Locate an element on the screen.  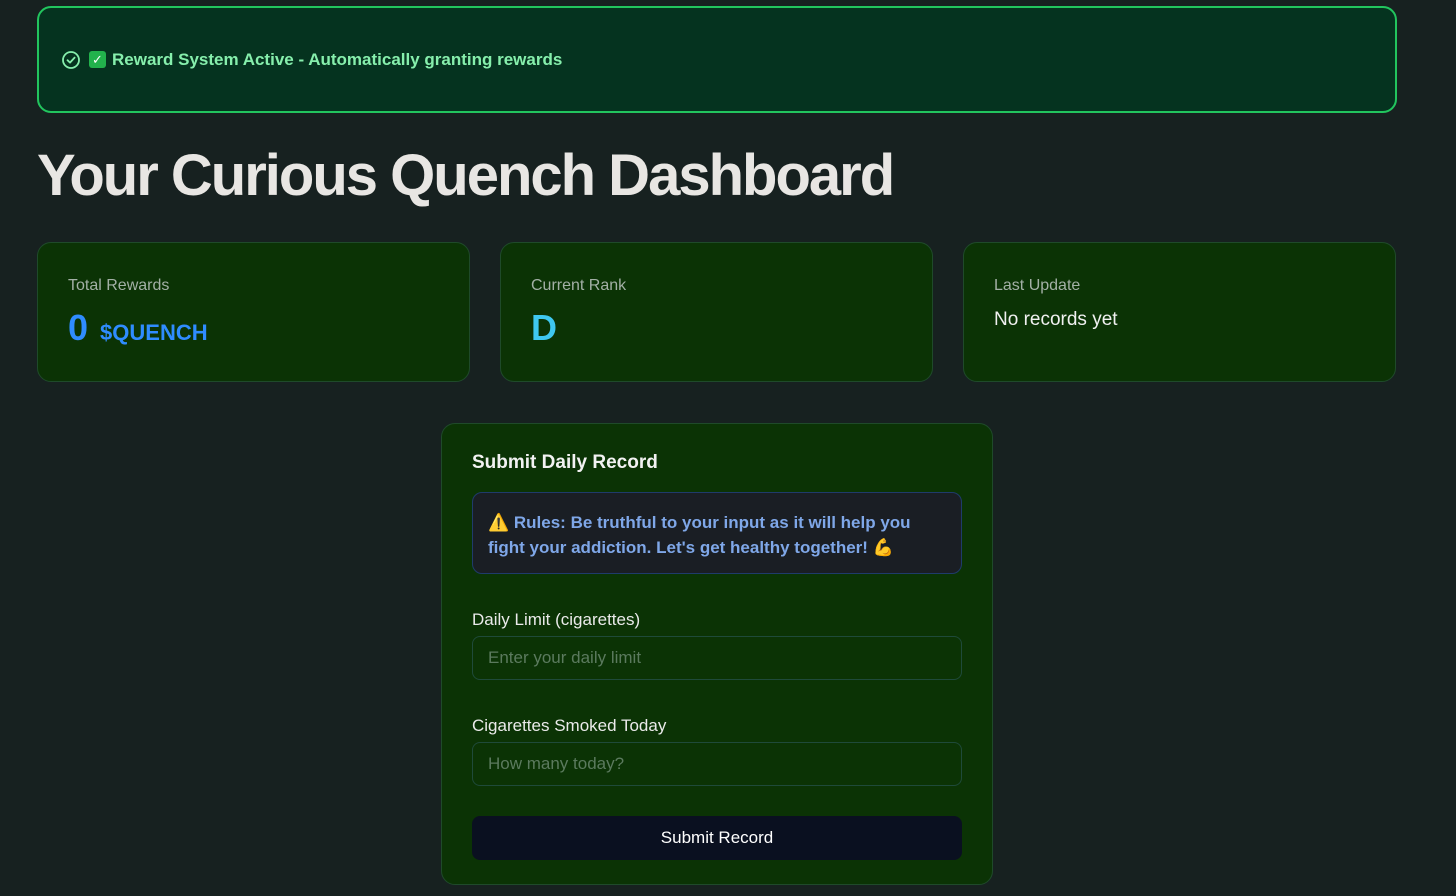
last-update-value: No records yet is located at coordinates (1056, 319).